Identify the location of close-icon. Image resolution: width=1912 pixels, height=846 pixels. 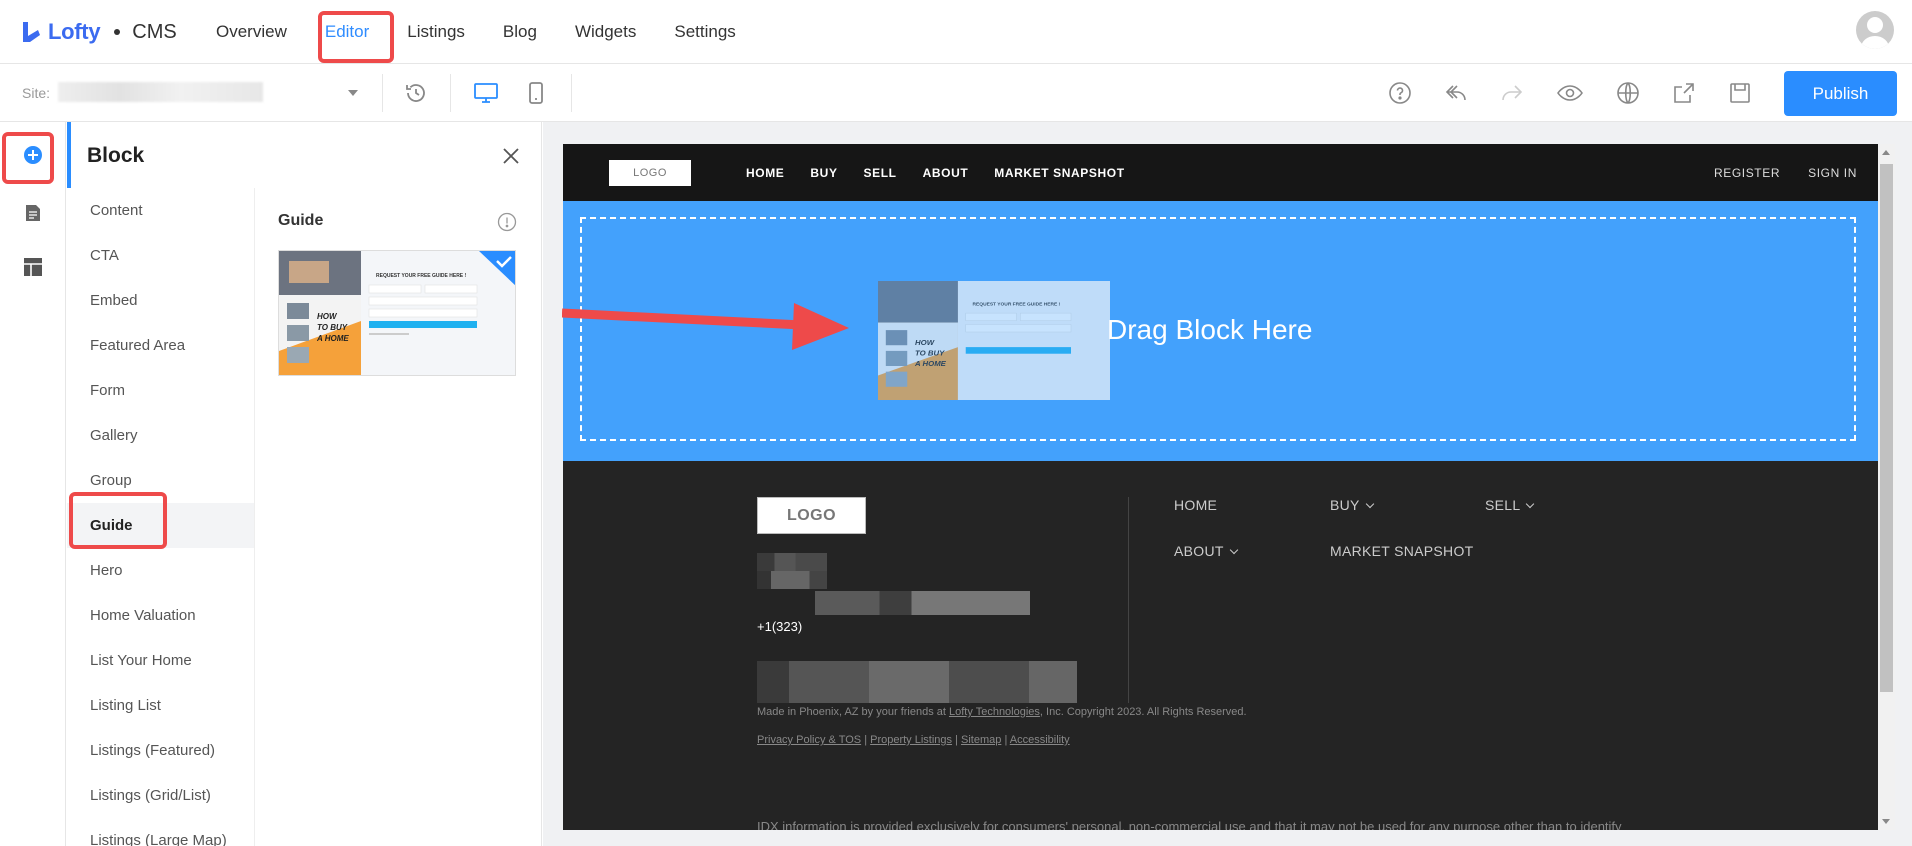
(511, 156).